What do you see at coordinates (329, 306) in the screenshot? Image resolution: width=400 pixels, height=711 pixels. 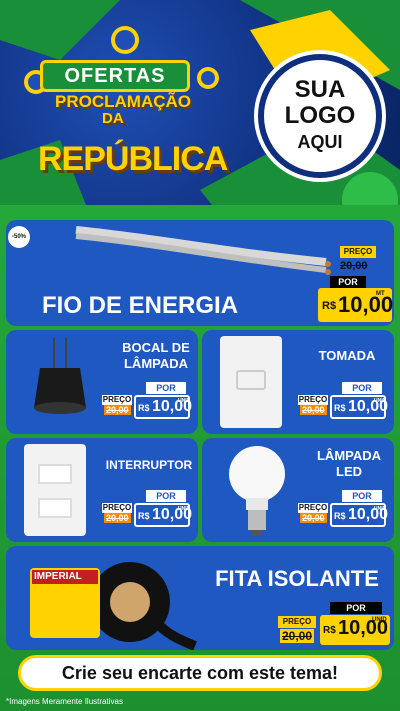 I see `fio-currency: R$` at bounding box center [329, 306].